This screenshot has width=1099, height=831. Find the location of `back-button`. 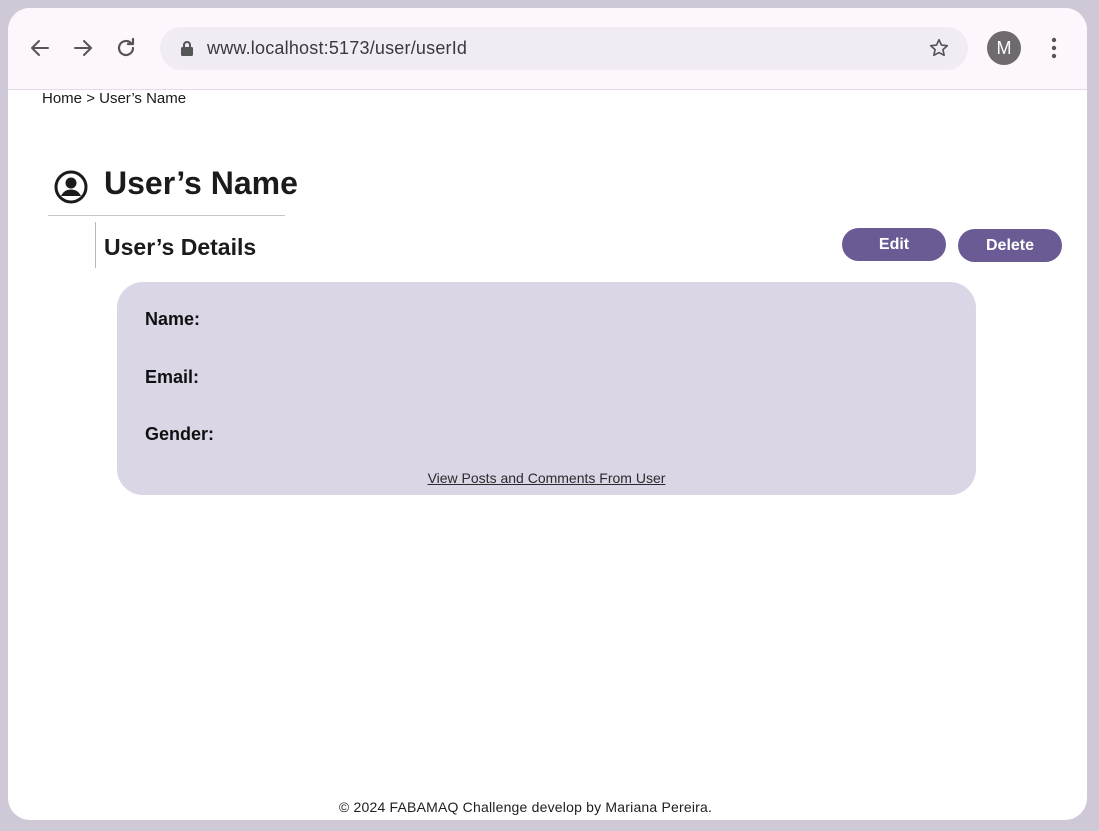

back-button is located at coordinates (40, 48).